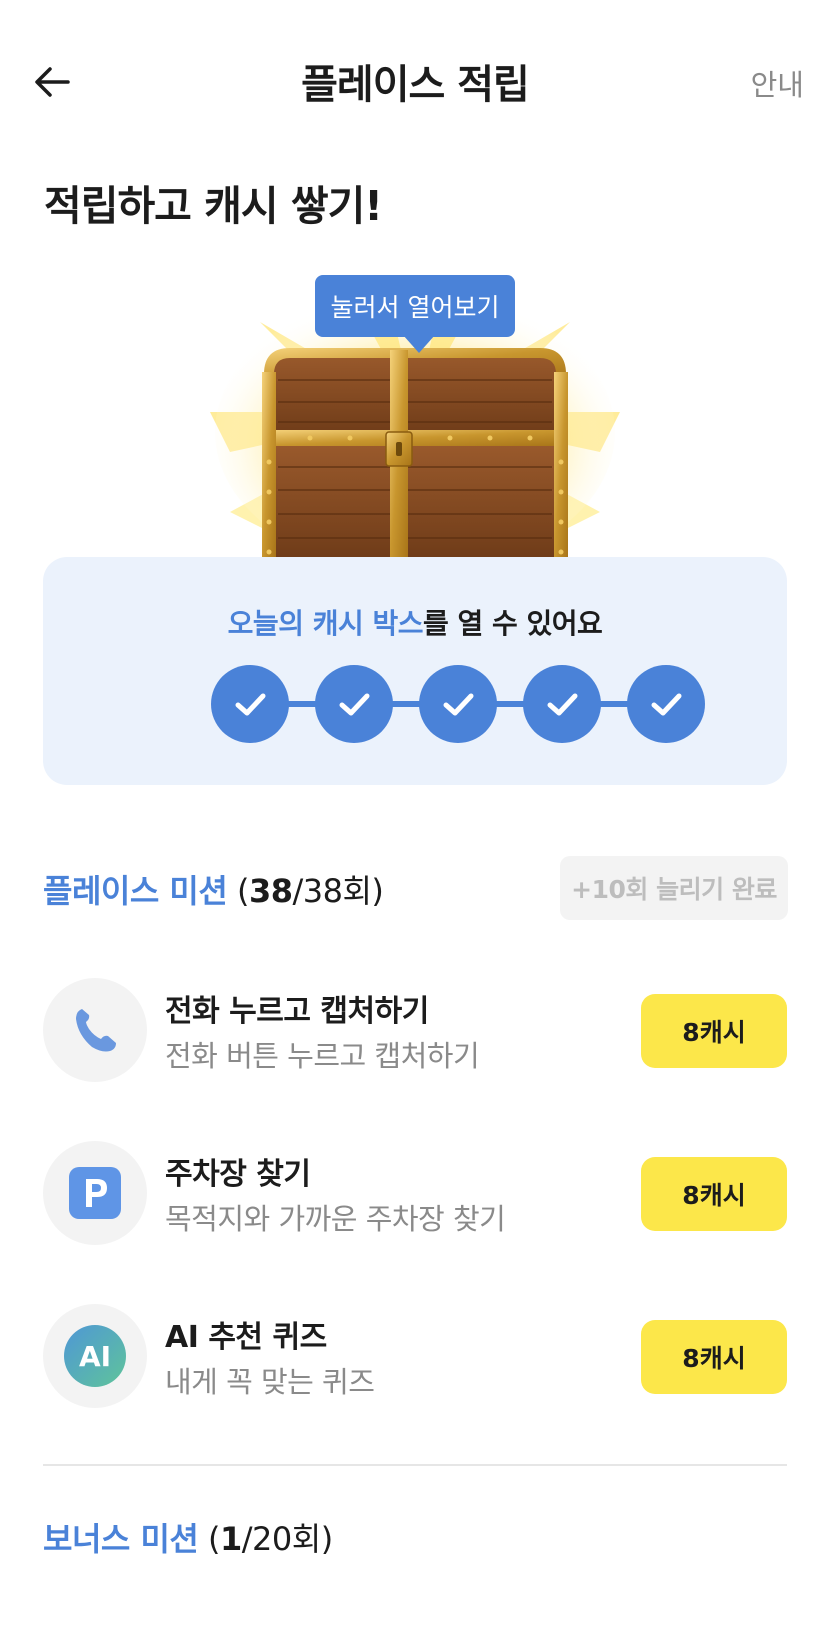 The width and height of the screenshot is (830, 1638). Describe the element at coordinates (231, 1539) in the screenshot. I see `done-count: 1` at that location.